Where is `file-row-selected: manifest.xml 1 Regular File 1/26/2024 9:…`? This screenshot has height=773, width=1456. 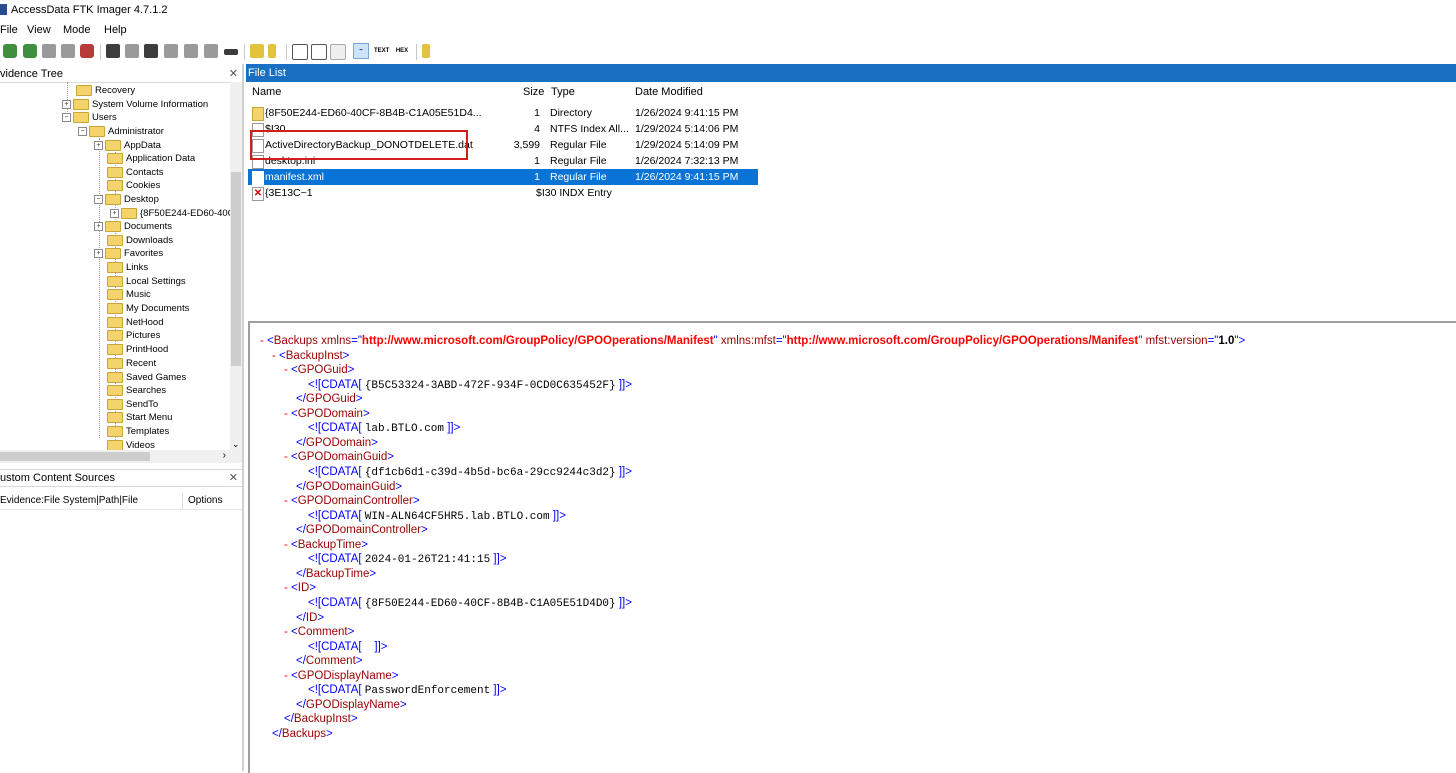 file-row-selected: manifest.xml 1 Regular File 1/26/2024 9:… is located at coordinates (503, 177).